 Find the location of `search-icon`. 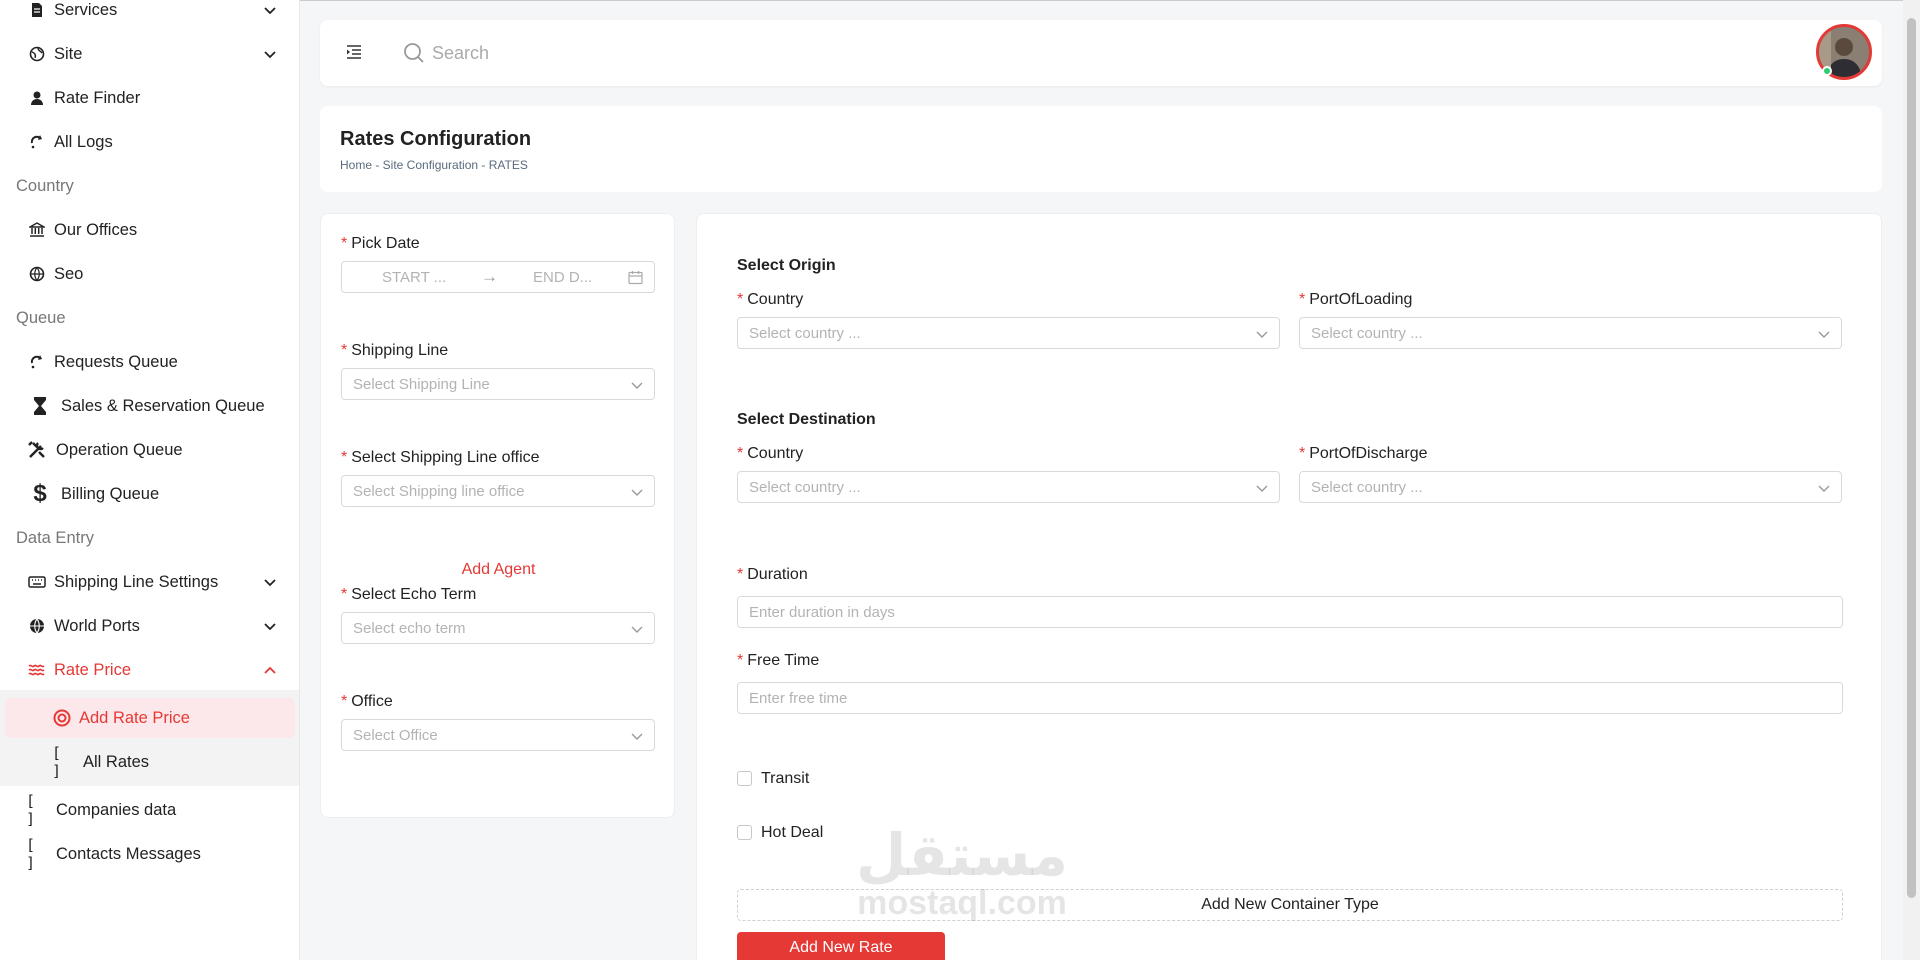

search-icon is located at coordinates (414, 53).